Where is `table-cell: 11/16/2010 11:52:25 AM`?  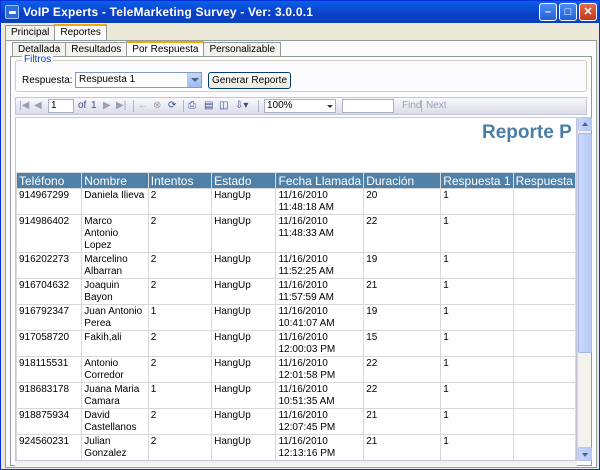
table-cell: 11/16/2010 11:52:25 AM is located at coordinates (320, 265).